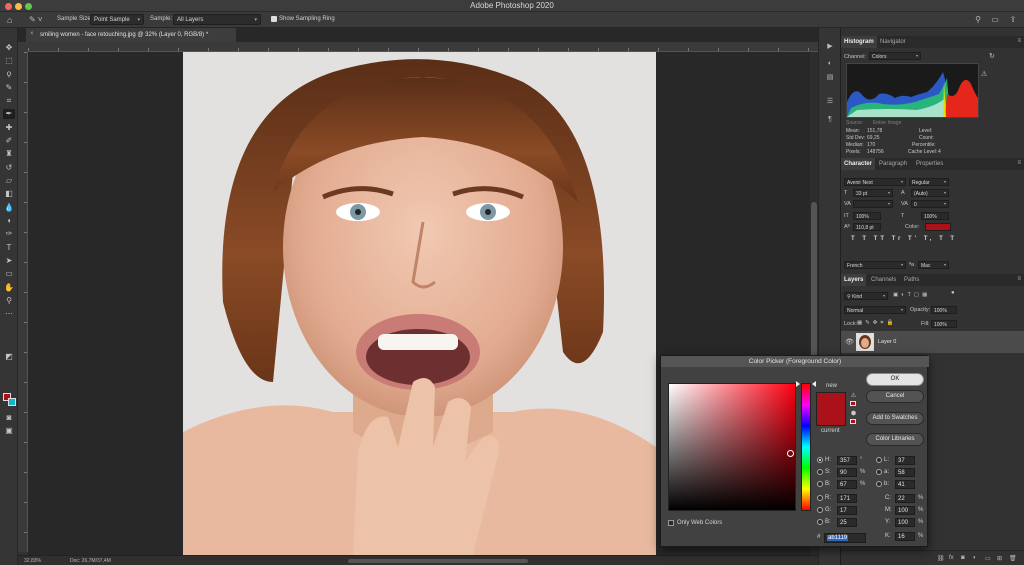  I want to click on brush-tool-icon: ✐, so click(9, 141).